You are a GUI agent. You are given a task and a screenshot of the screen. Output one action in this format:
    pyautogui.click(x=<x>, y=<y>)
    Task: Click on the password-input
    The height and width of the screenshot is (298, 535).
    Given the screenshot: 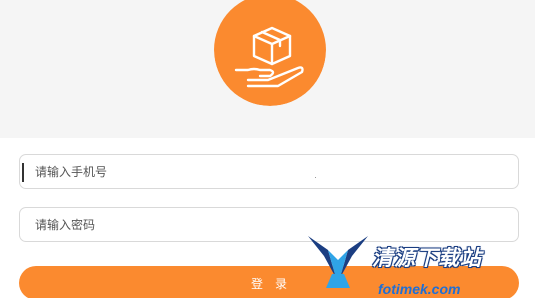 What is the action you would take?
    pyautogui.click(x=269, y=224)
    